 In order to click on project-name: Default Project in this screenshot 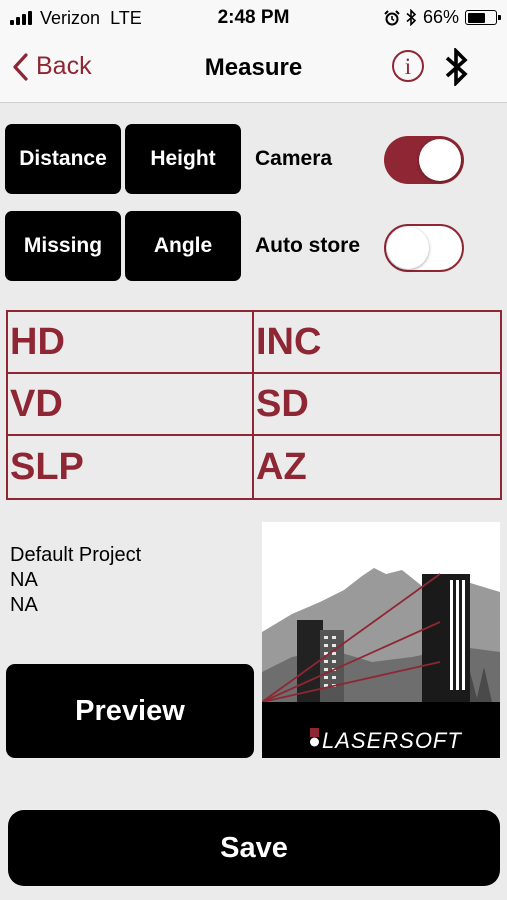, I will do `click(76, 555)`.